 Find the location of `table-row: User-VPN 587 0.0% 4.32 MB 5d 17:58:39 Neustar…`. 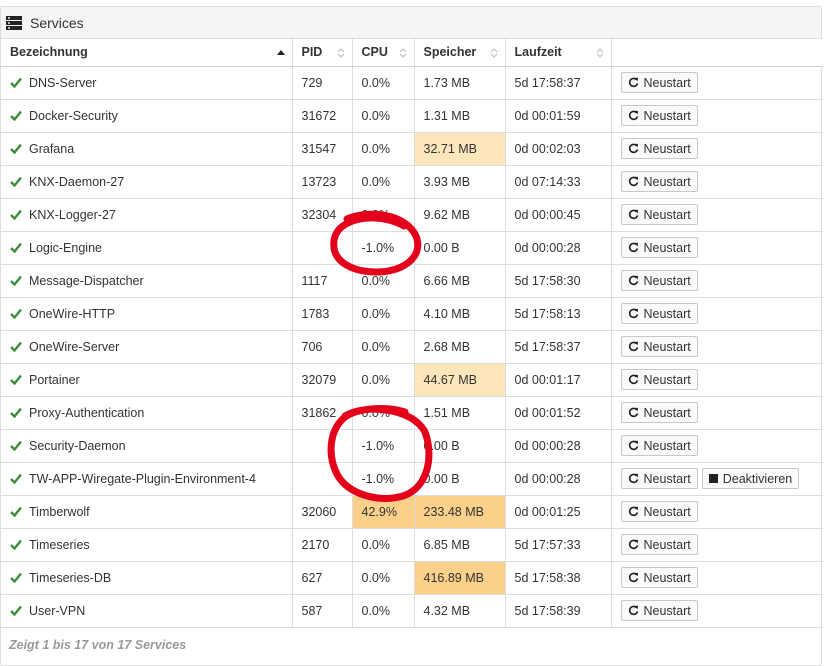

table-row: User-VPN 587 0.0% 4.32 MB 5d 17:58:39 Neustar… is located at coordinates (412, 611).